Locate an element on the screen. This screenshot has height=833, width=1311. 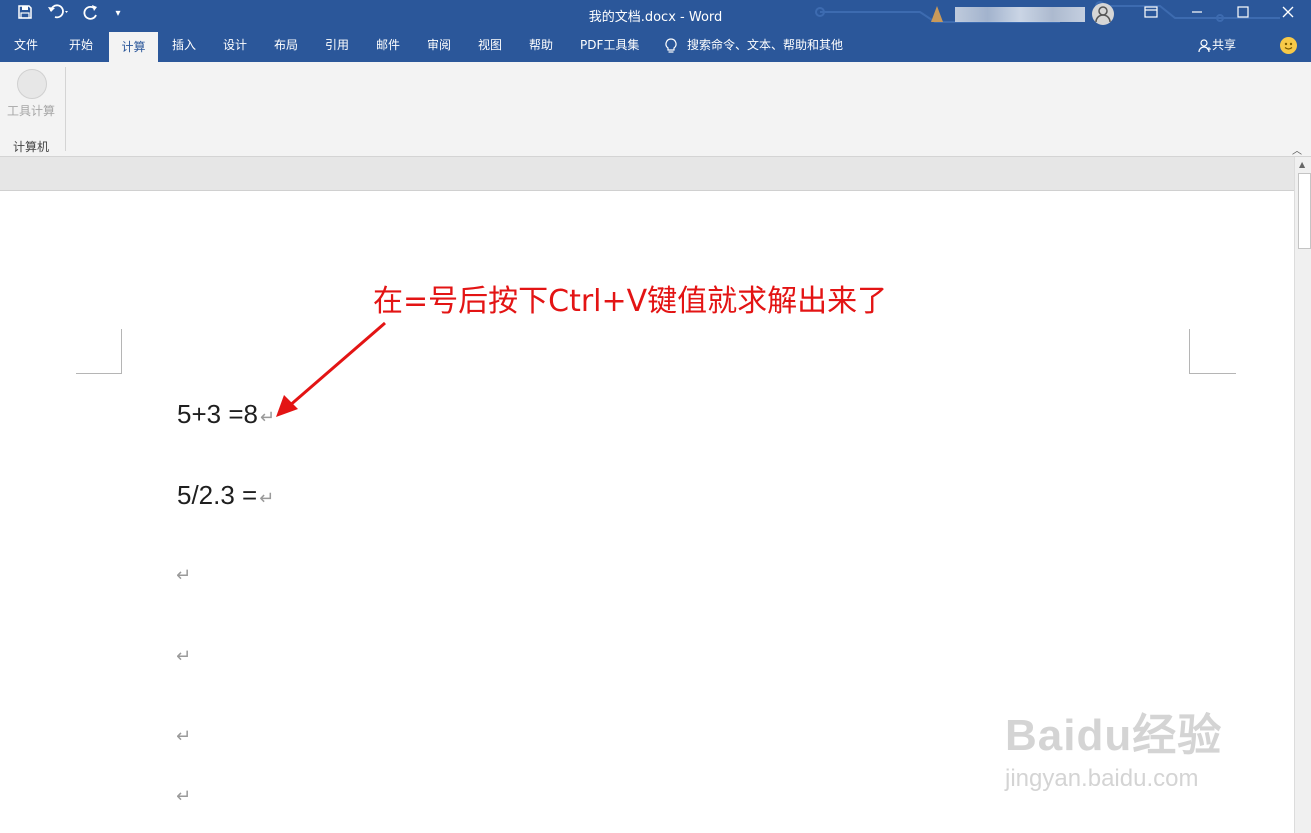
tab-design: 设计 is located at coordinates (235, 45).